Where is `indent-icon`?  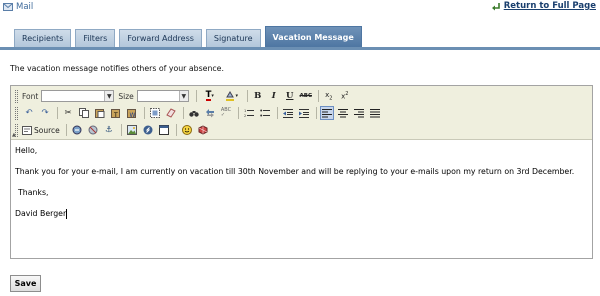 indent-icon is located at coordinates (304, 113).